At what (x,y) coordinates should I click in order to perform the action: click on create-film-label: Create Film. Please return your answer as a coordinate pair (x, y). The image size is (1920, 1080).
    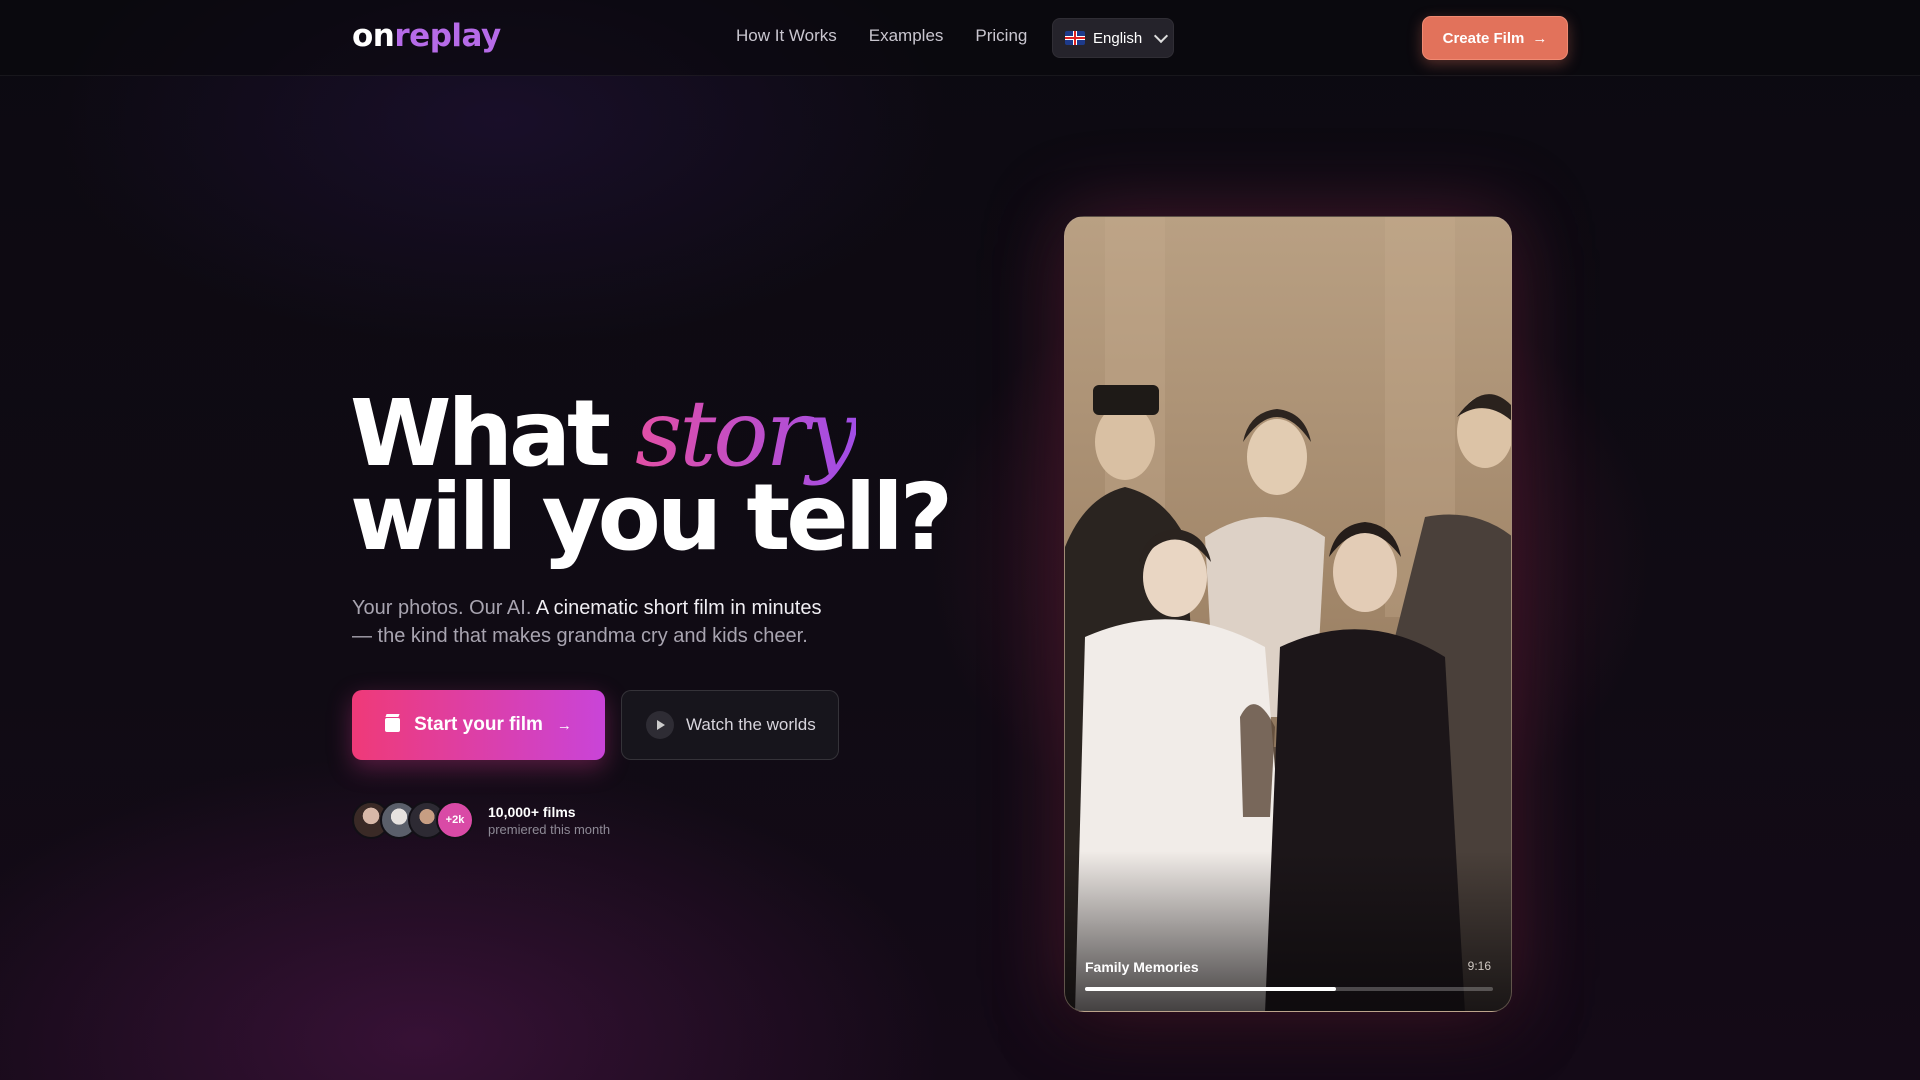
    Looking at the image, I should click on (1483, 38).